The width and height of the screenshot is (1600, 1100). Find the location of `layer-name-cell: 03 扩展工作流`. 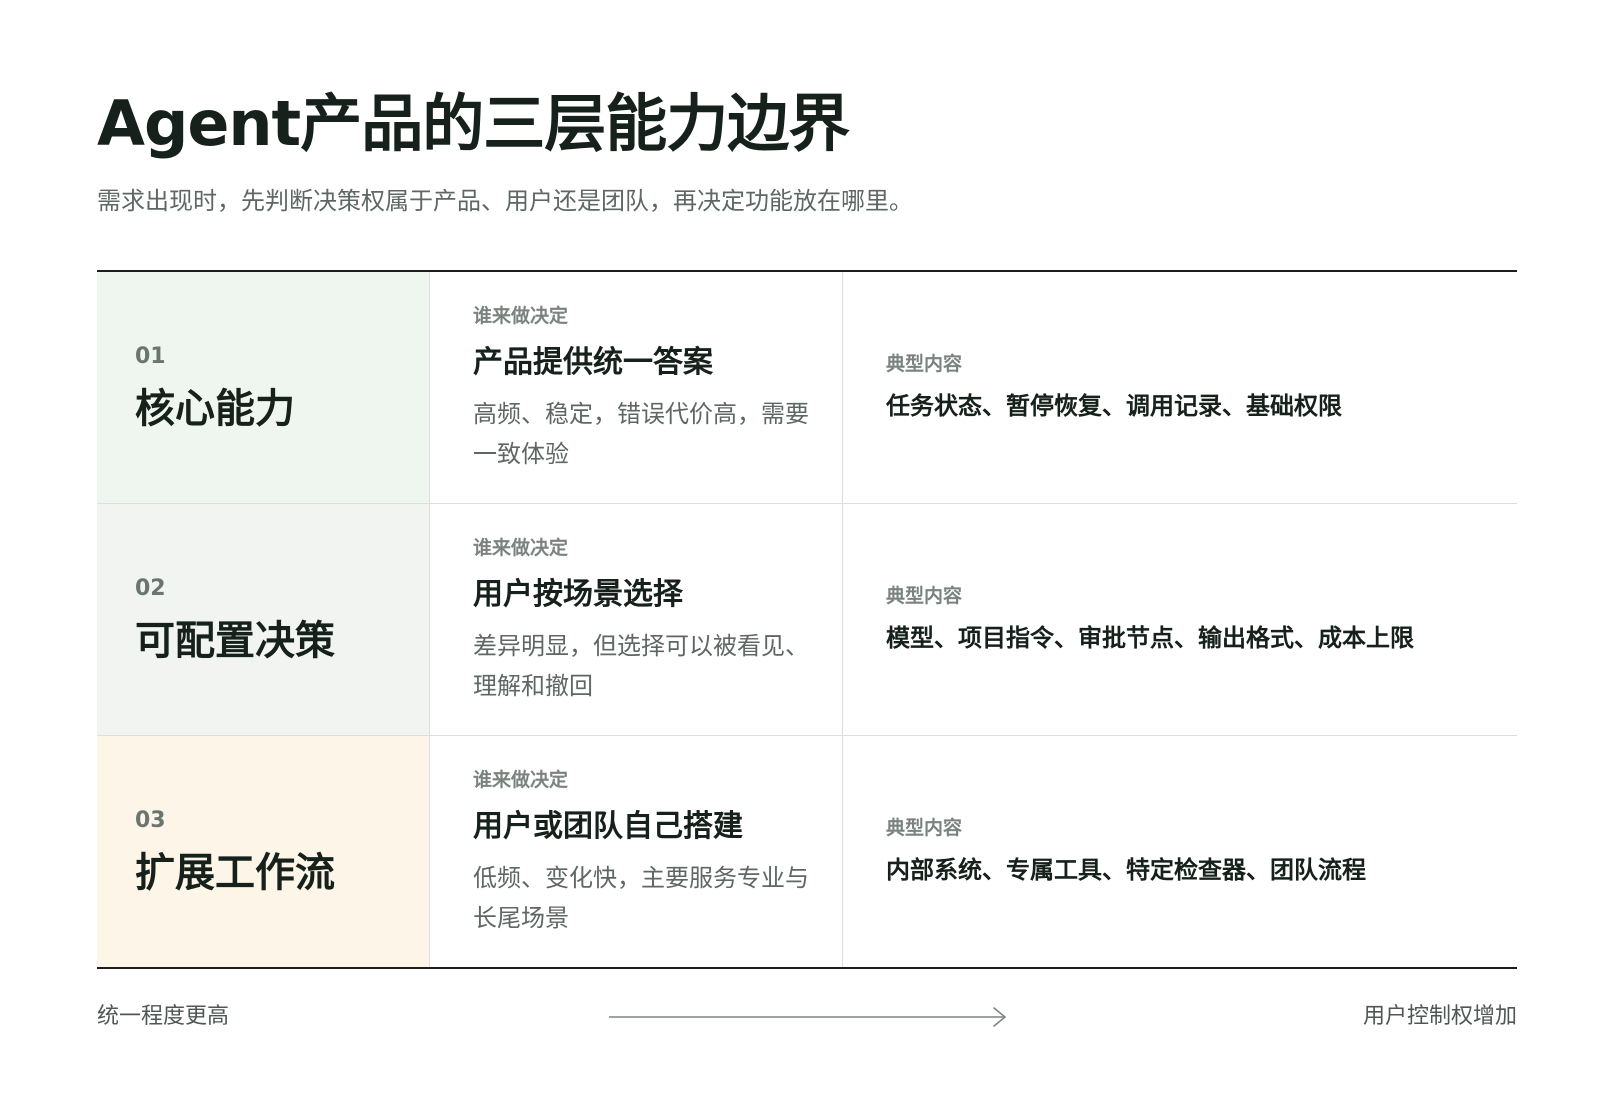

layer-name-cell: 03 扩展工作流 is located at coordinates (263, 851).